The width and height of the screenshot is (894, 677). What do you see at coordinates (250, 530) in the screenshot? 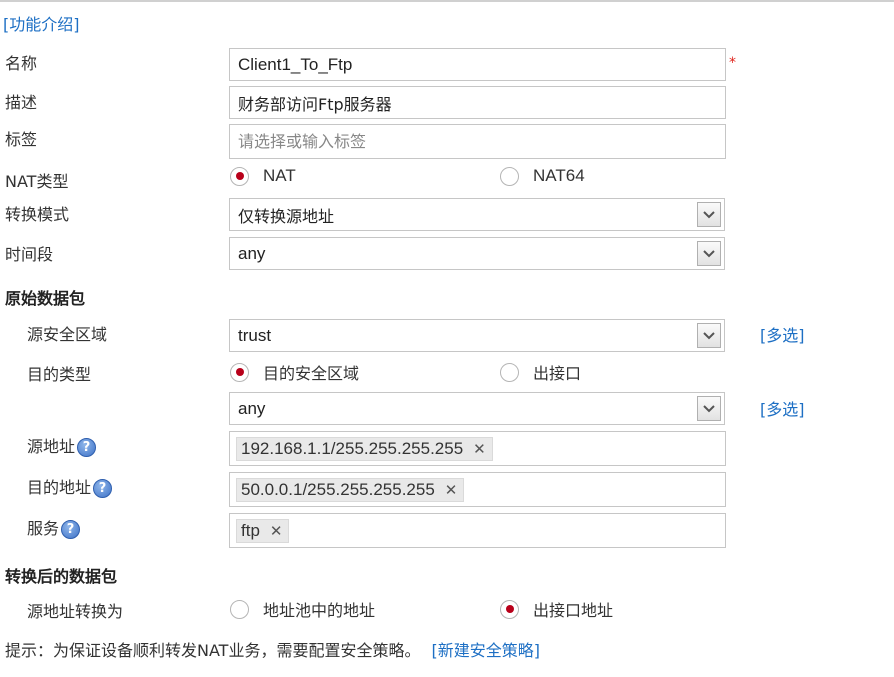
I see `tag-text: ftp` at bounding box center [250, 530].